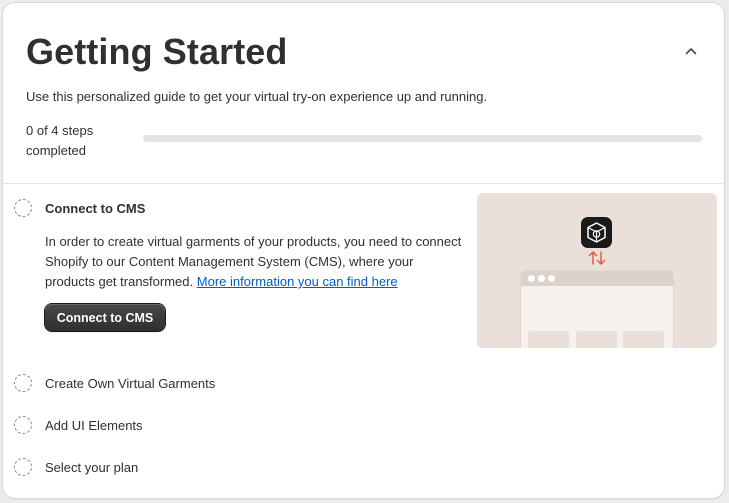 Image resolution: width=729 pixels, height=503 pixels. What do you see at coordinates (23, 467) in the screenshot?
I see `step-4-status-circle` at bounding box center [23, 467].